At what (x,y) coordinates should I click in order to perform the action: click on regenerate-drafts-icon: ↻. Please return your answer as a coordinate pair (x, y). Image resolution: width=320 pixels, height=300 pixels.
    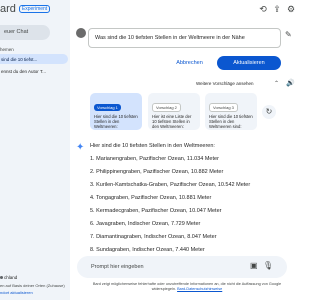
    Looking at the image, I should click on (269, 112).